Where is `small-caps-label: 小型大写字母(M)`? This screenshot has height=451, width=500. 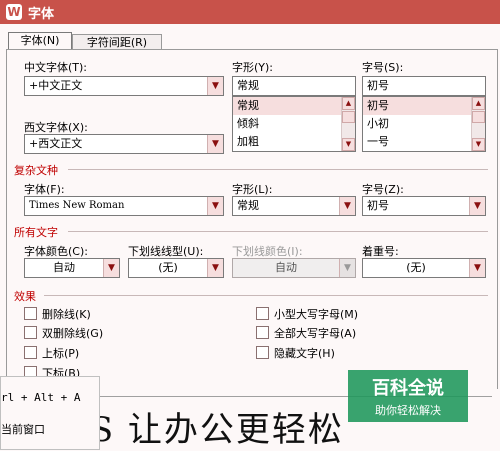 small-caps-label: 小型大写字母(M) is located at coordinates (316, 314).